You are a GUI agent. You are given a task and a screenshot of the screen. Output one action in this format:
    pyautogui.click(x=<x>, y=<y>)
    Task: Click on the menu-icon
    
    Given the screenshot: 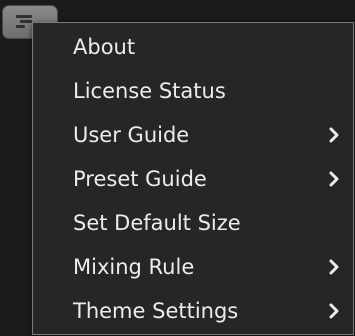 What is the action you would take?
    pyautogui.click(x=24, y=22)
    